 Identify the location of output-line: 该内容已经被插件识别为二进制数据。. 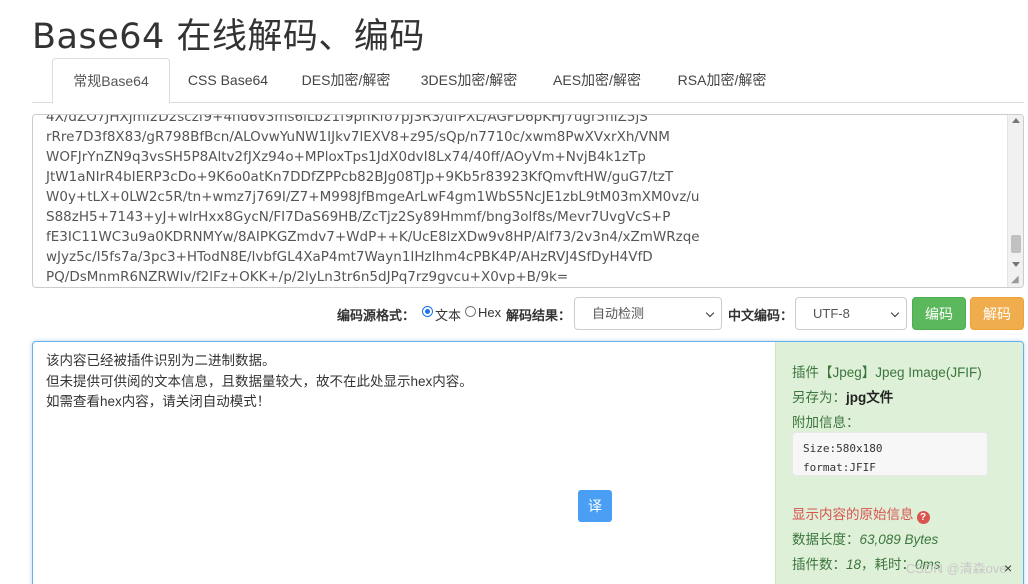
(161, 360).